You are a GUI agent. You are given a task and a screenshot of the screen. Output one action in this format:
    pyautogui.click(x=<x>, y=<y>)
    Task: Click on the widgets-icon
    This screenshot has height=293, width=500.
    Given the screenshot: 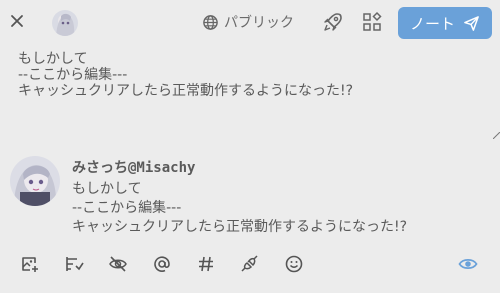 What is the action you would take?
    pyautogui.click(x=372, y=22)
    